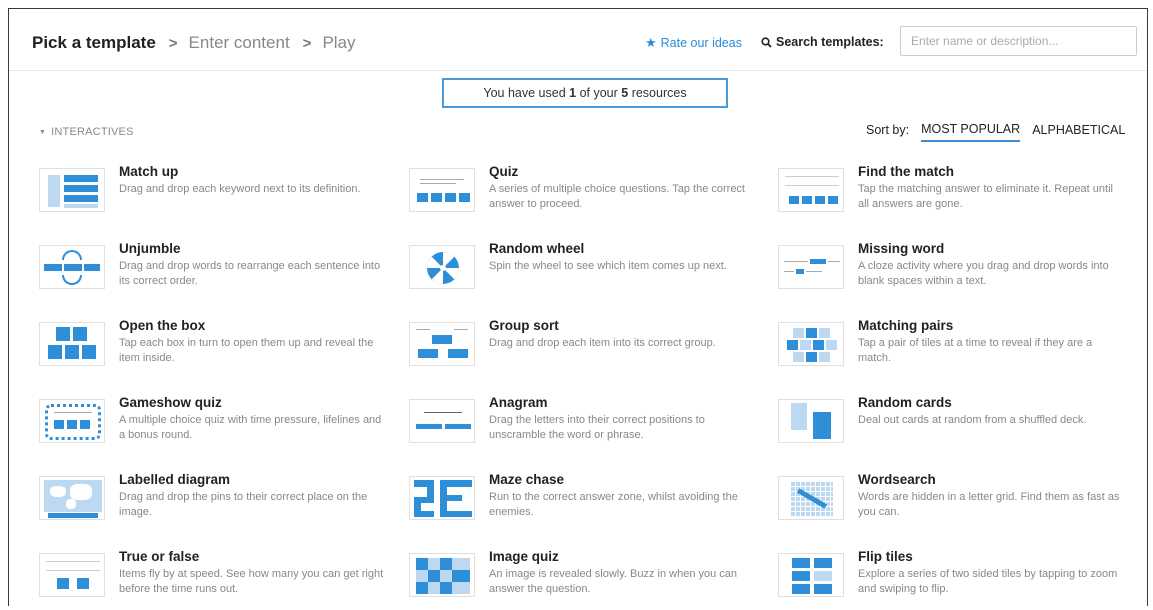  What do you see at coordinates (442, 344) in the screenshot?
I see `group-sort-icon` at bounding box center [442, 344].